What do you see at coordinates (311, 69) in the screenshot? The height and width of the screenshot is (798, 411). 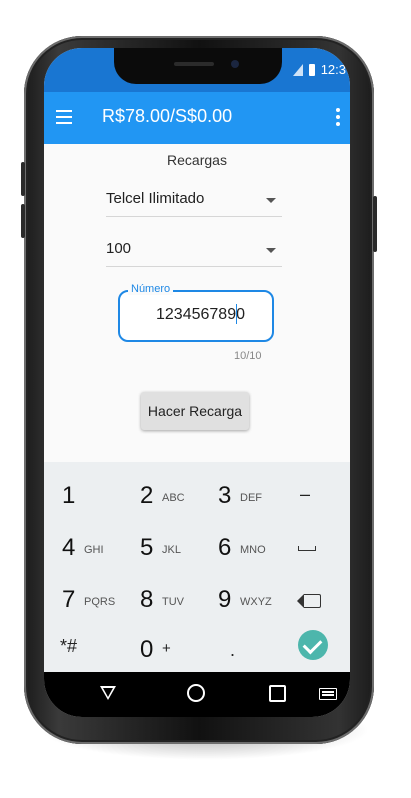 I see `battery-icon` at bounding box center [311, 69].